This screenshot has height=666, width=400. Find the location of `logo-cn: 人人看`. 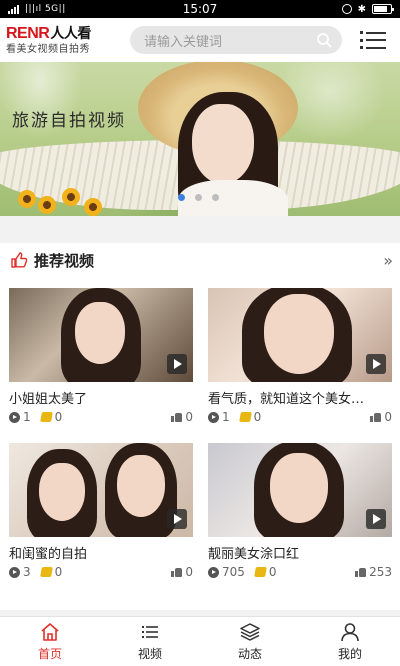

logo-cn: 人人看 is located at coordinates (70, 32).